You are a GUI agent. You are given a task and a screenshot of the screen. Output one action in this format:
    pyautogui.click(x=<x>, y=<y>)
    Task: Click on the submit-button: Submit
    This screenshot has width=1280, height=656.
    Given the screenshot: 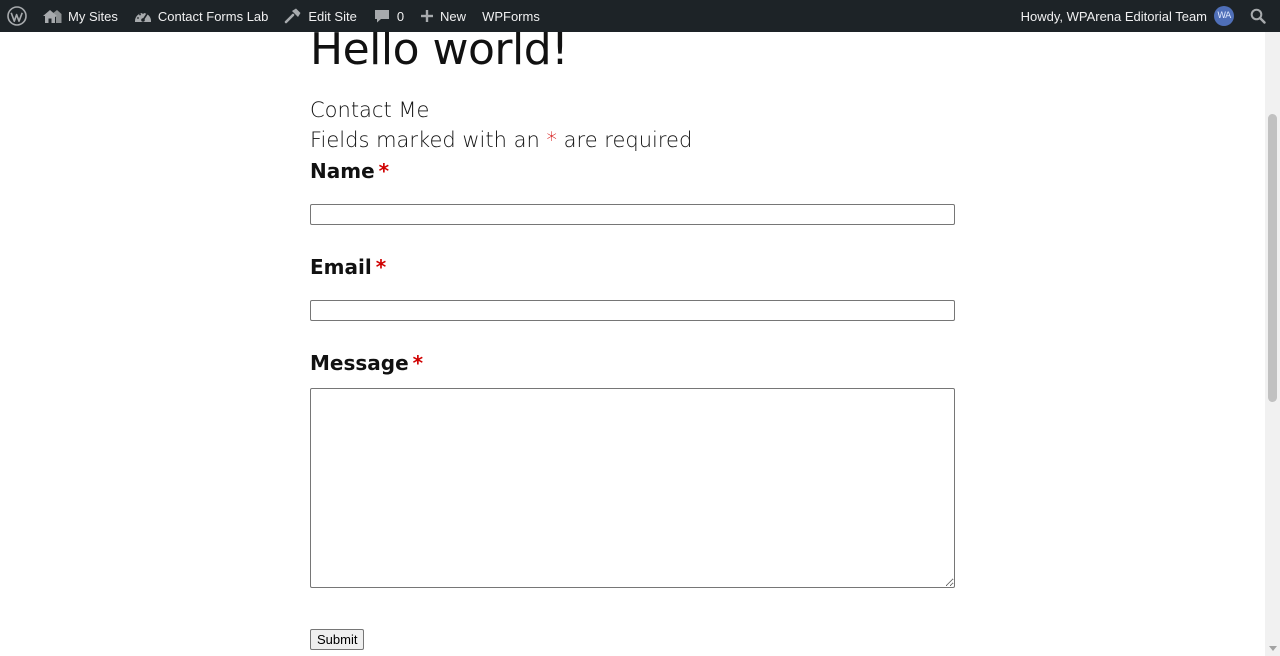 What is the action you would take?
    pyautogui.click(x=337, y=639)
    